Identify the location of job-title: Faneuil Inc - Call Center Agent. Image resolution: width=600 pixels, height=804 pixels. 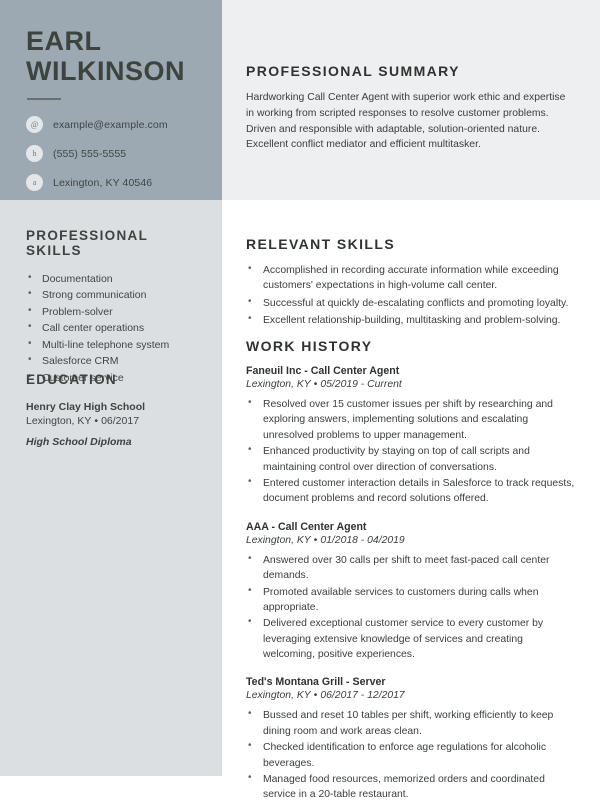
(323, 371).